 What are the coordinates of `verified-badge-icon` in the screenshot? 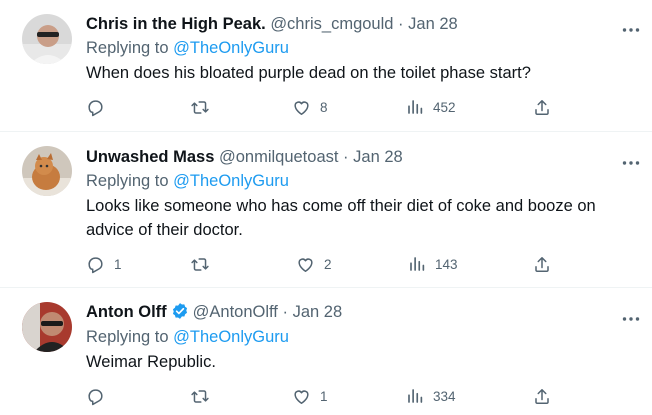 It's located at (180, 314).